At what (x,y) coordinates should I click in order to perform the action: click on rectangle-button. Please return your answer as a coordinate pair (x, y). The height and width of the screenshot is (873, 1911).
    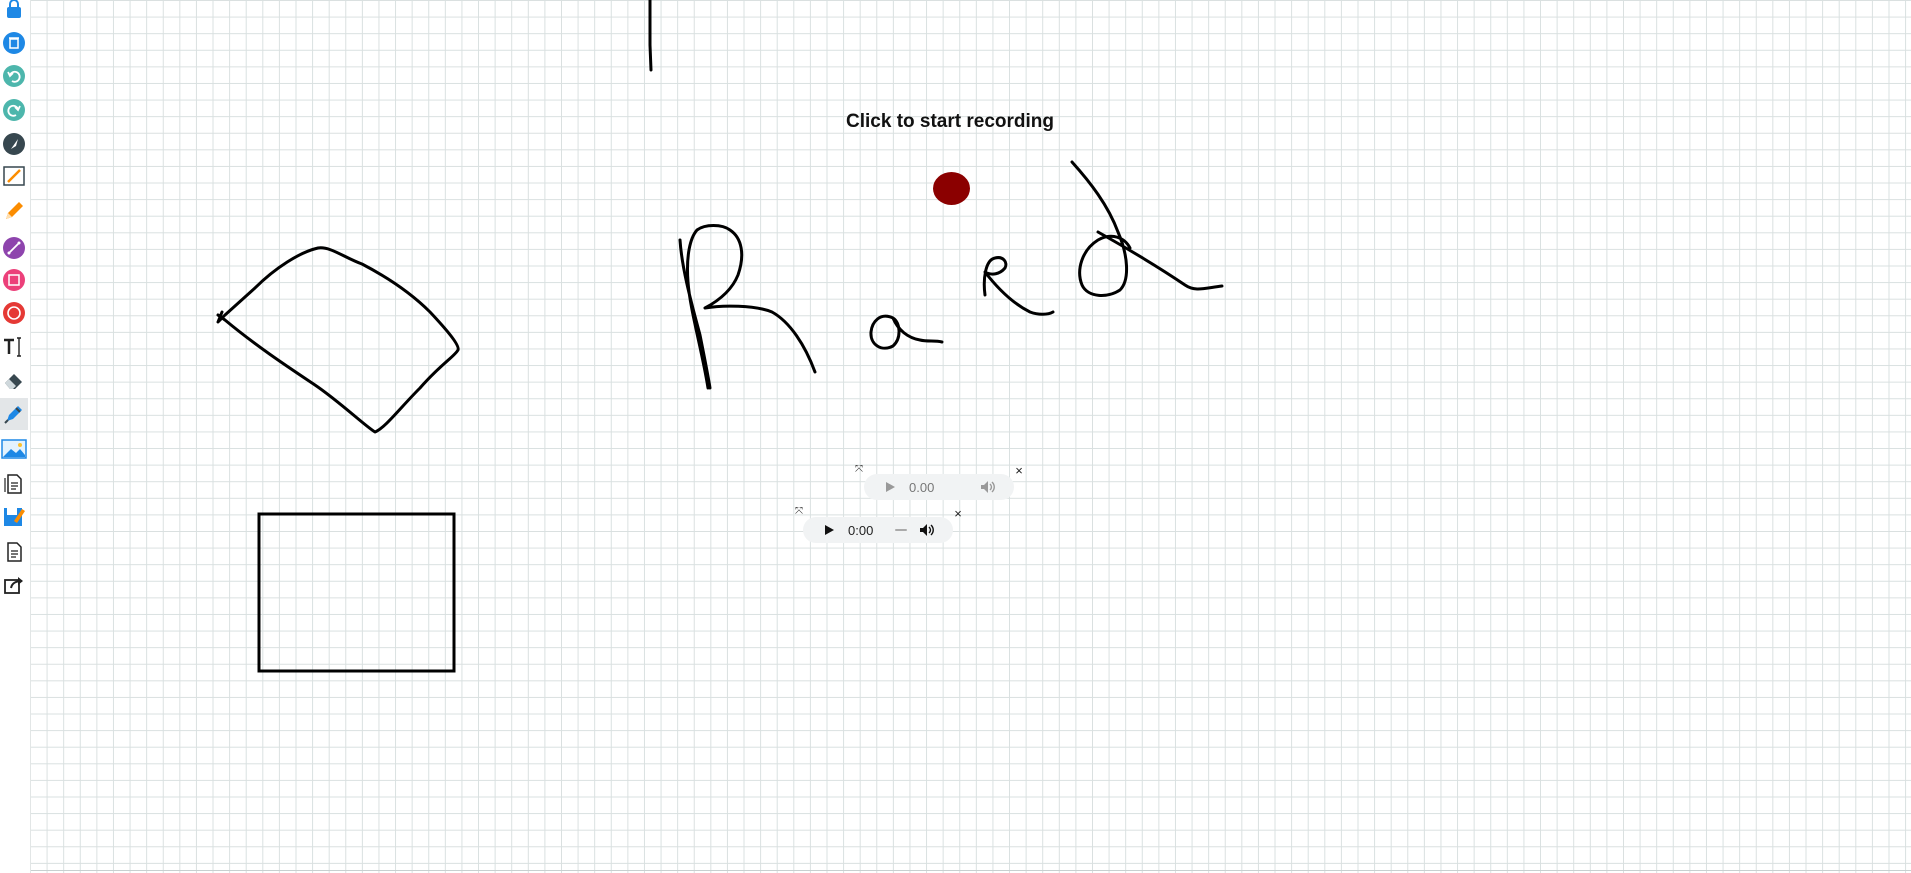
    Looking at the image, I should click on (14, 280).